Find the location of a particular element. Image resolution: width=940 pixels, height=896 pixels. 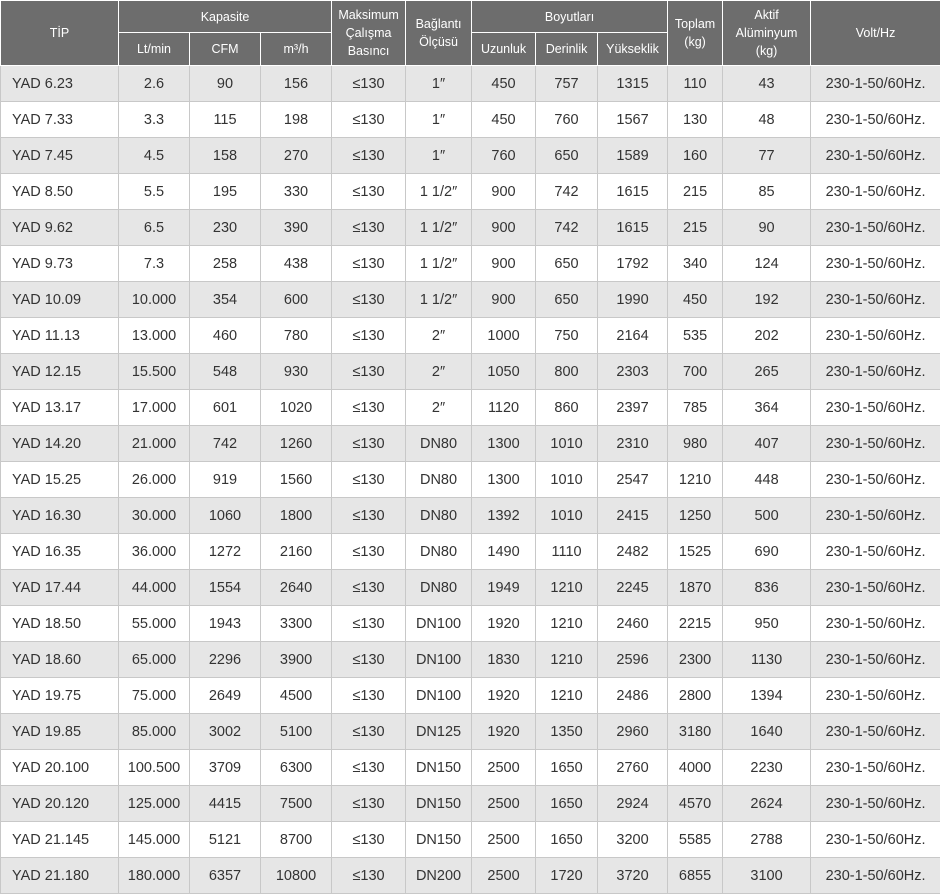

cell-height: 2486 is located at coordinates (633, 695).